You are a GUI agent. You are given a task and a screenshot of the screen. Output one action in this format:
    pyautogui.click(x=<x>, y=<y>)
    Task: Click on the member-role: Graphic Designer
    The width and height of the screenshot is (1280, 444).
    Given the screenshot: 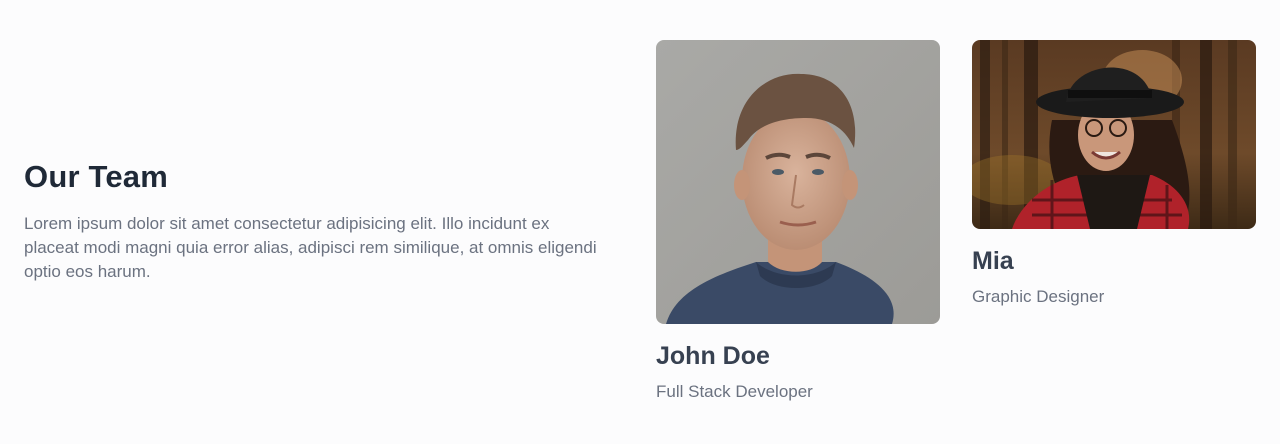 What is the action you would take?
    pyautogui.click(x=1038, y=296)
    